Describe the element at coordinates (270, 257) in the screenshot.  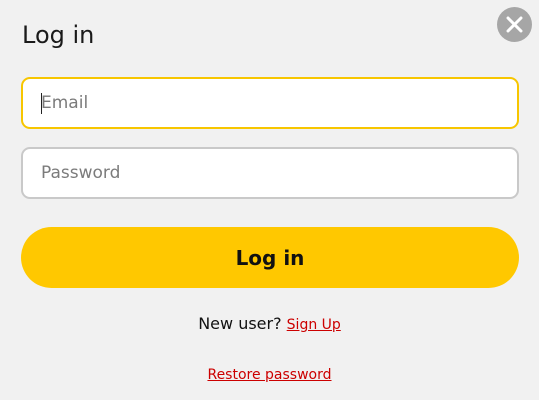
I see `login-button: Log in` at that location.